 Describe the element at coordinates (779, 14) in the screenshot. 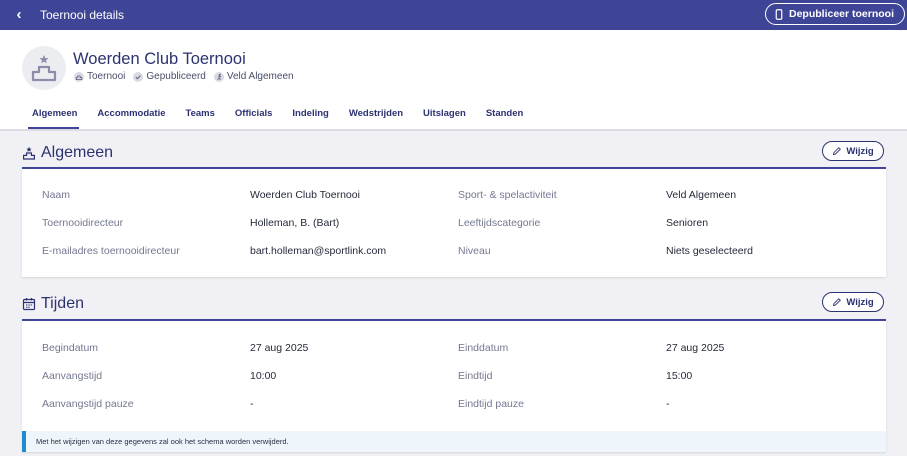

I see `phone-icon` at that location.